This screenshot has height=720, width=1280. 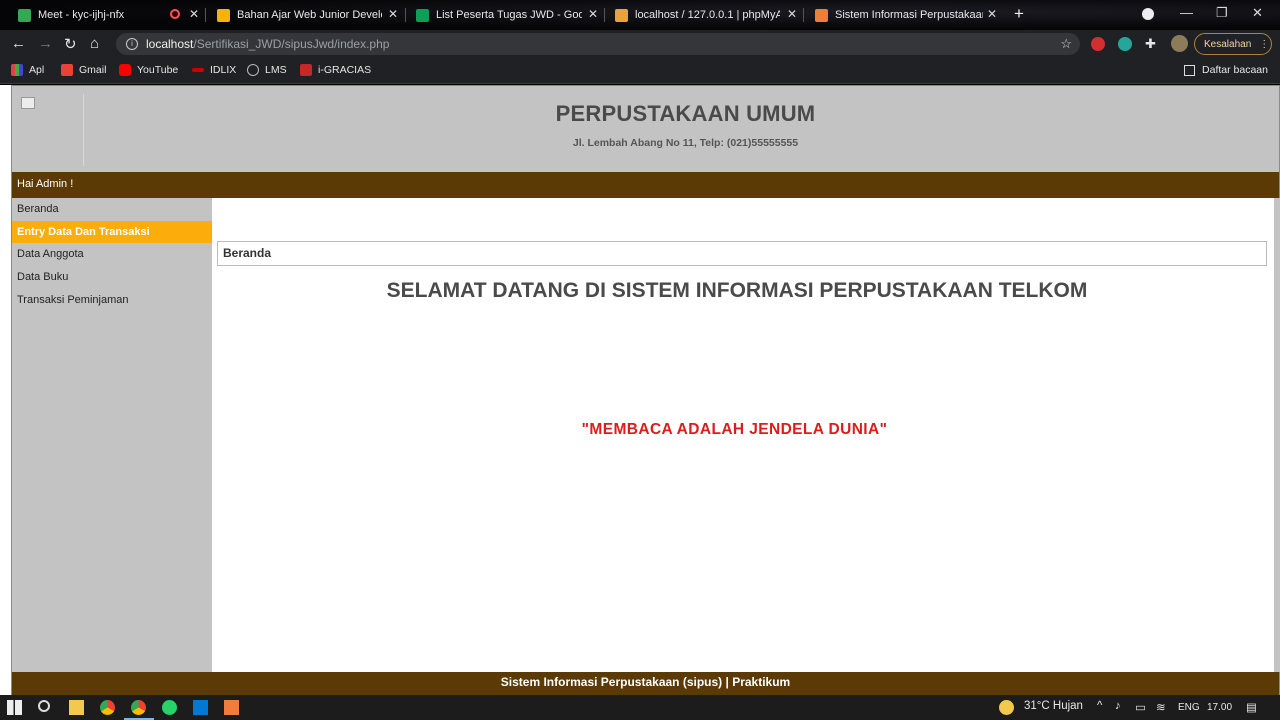 I want to click on tray-chevron-icon: ^, so click(x=1099, y=706).